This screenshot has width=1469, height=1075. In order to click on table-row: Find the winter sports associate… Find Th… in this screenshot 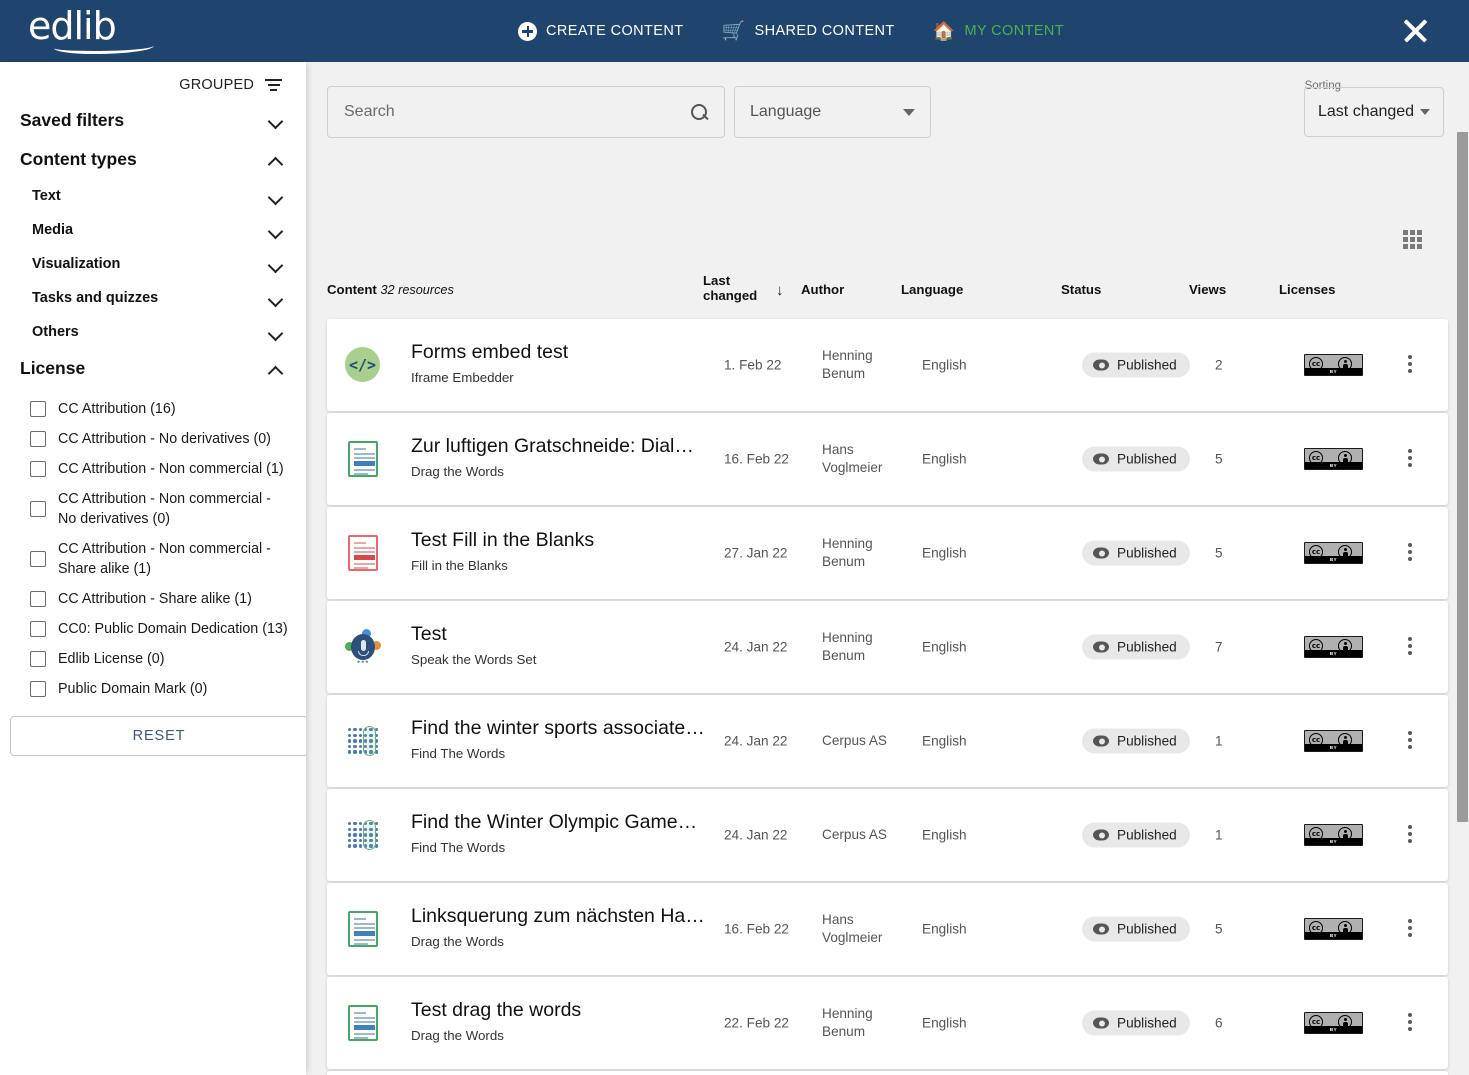, I will do `click(887, 741)`.